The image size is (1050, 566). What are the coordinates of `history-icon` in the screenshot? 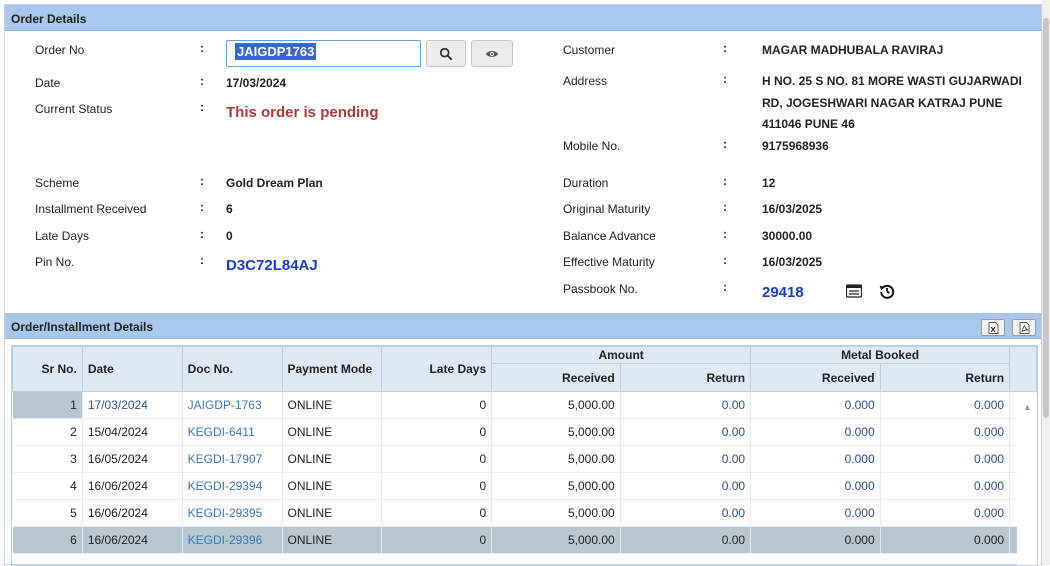 It's located at (887, 291).